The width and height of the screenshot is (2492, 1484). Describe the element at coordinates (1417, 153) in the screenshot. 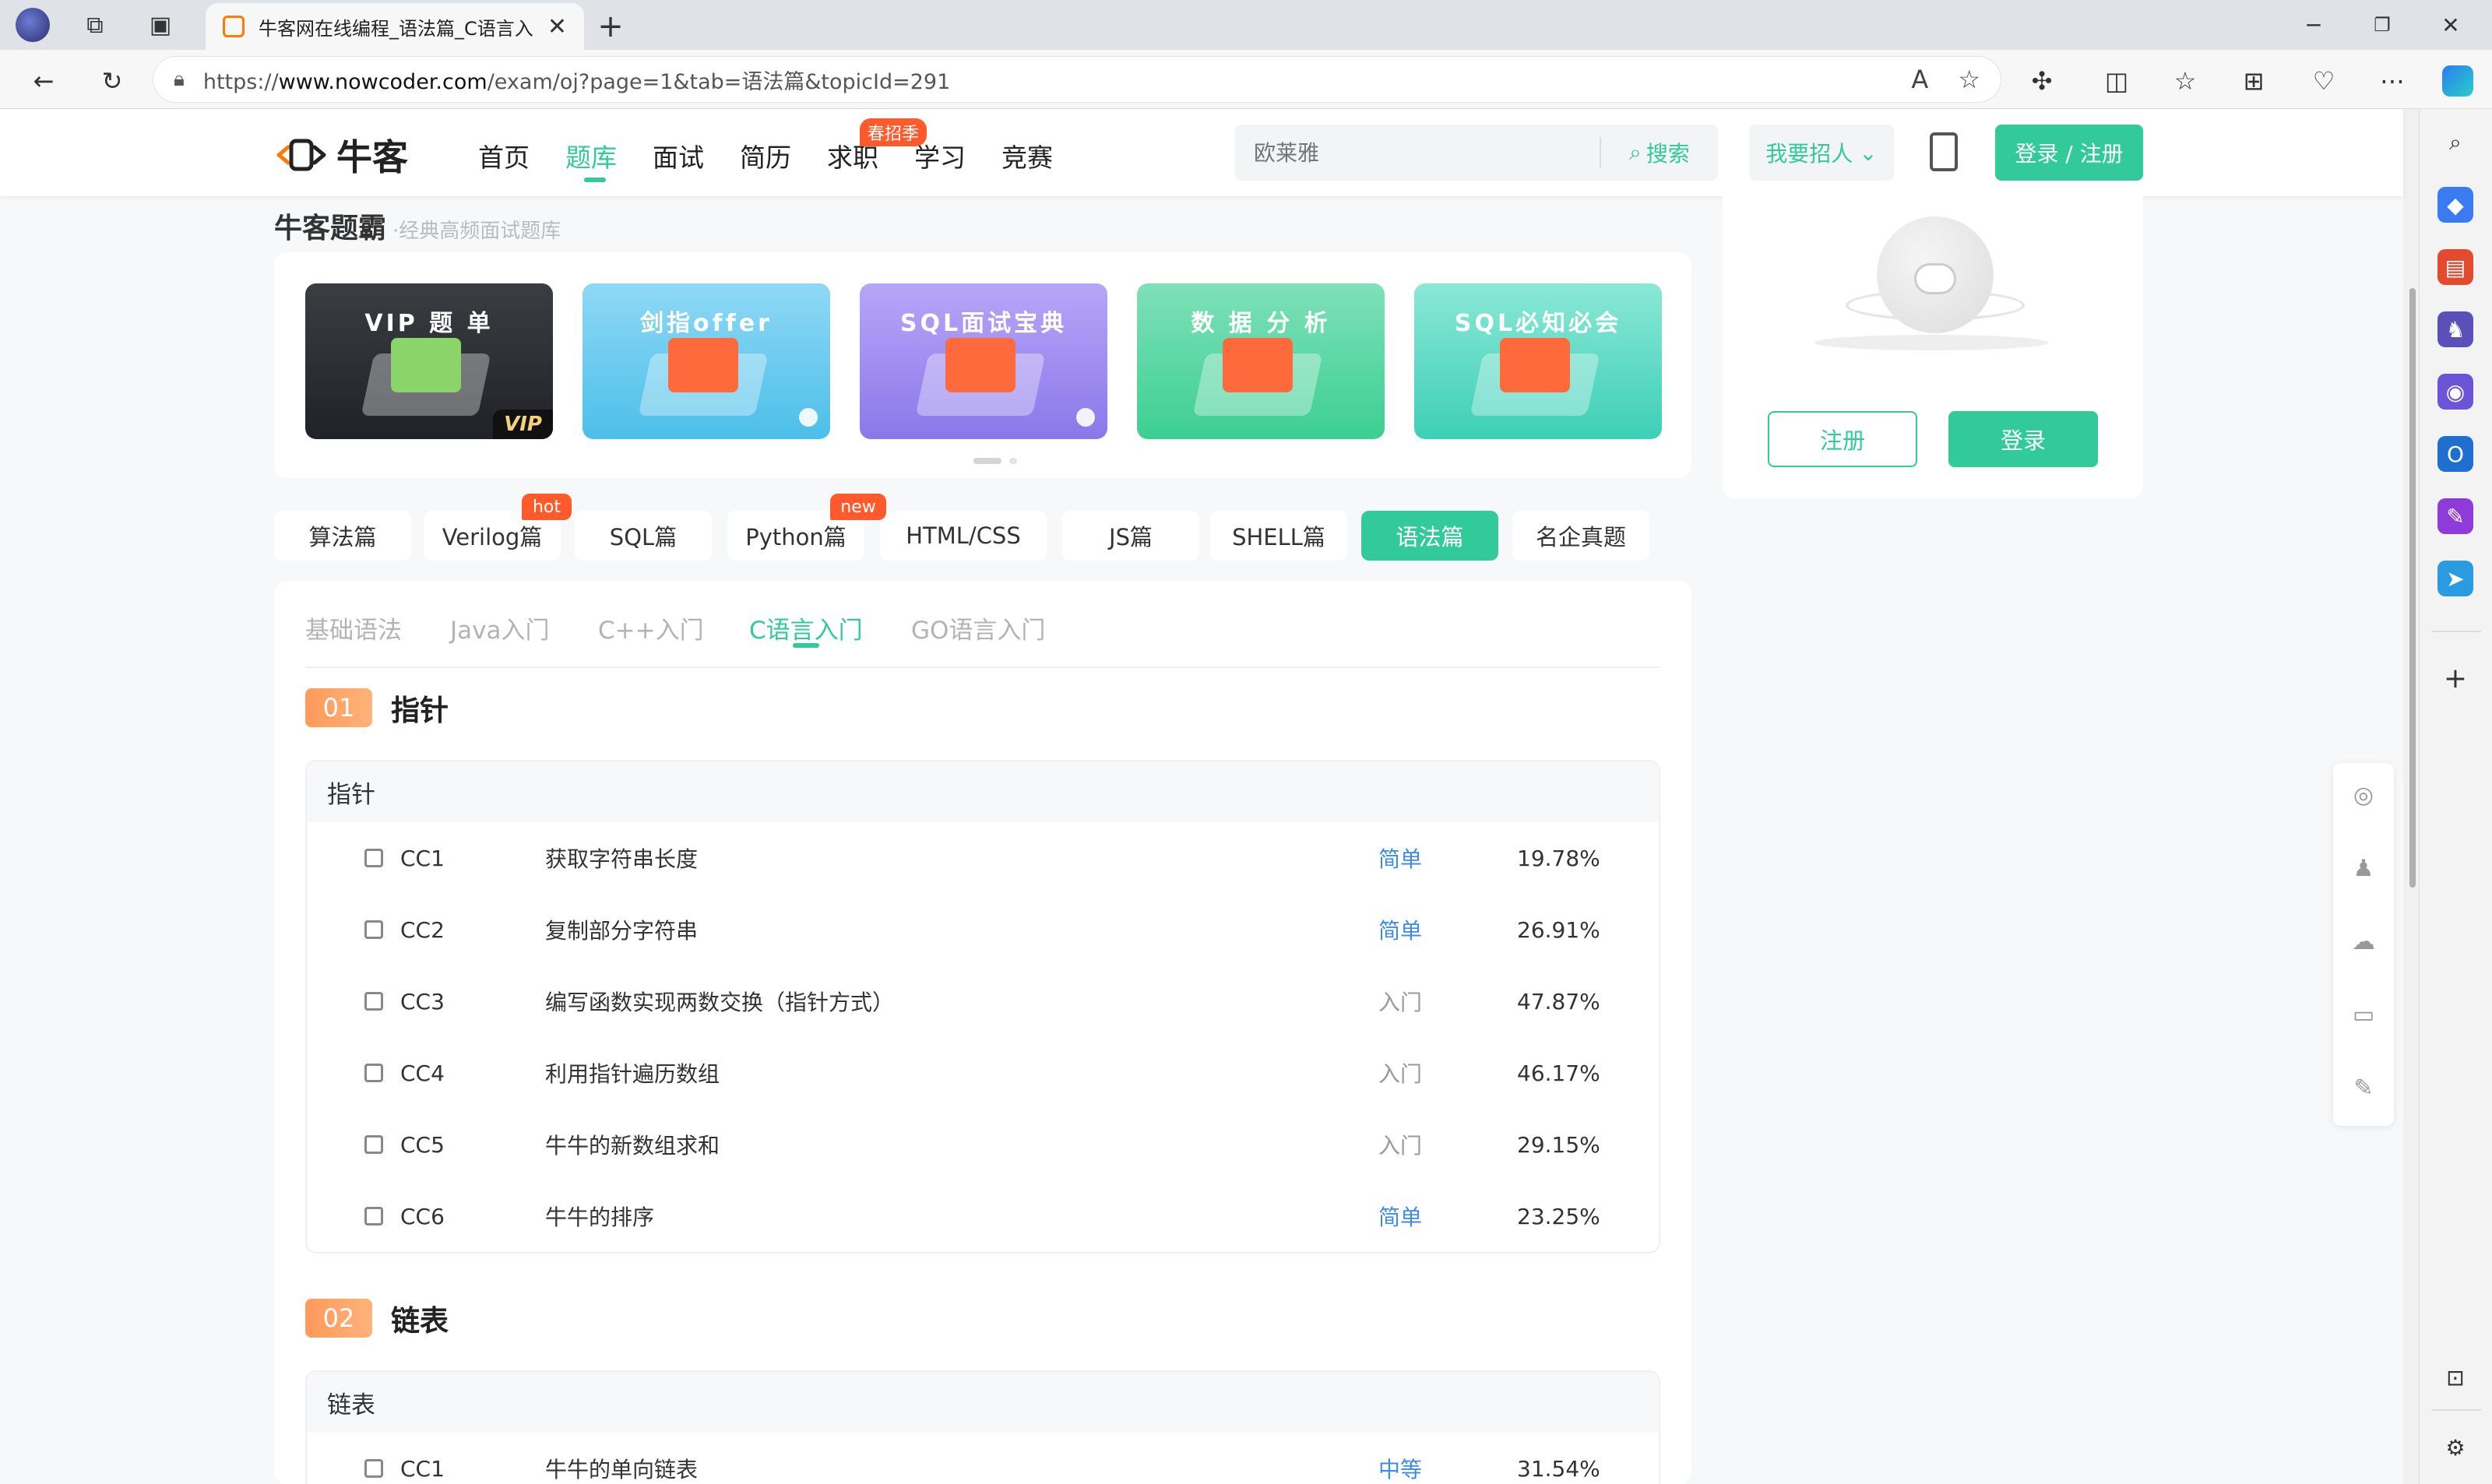

I see `search-input` at that location.